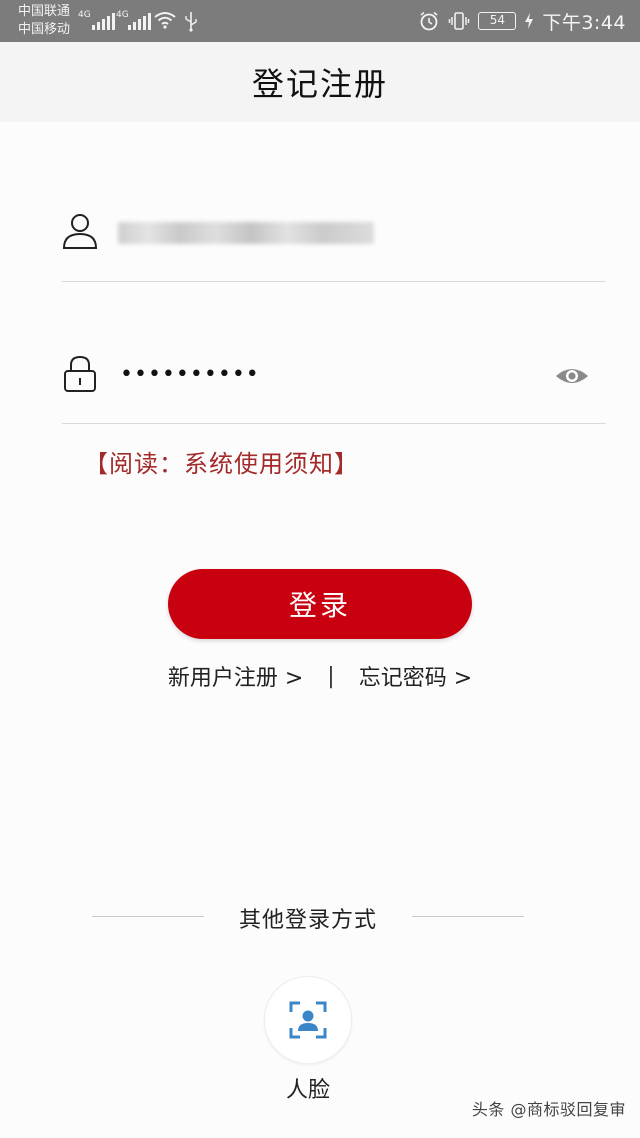 Image resolution: width=640 pixels, height=1138 pixels. Describe the element at coordinates (522, 21) in the screenshot. I see `status-right-group: 54 下午3:44` at that location.